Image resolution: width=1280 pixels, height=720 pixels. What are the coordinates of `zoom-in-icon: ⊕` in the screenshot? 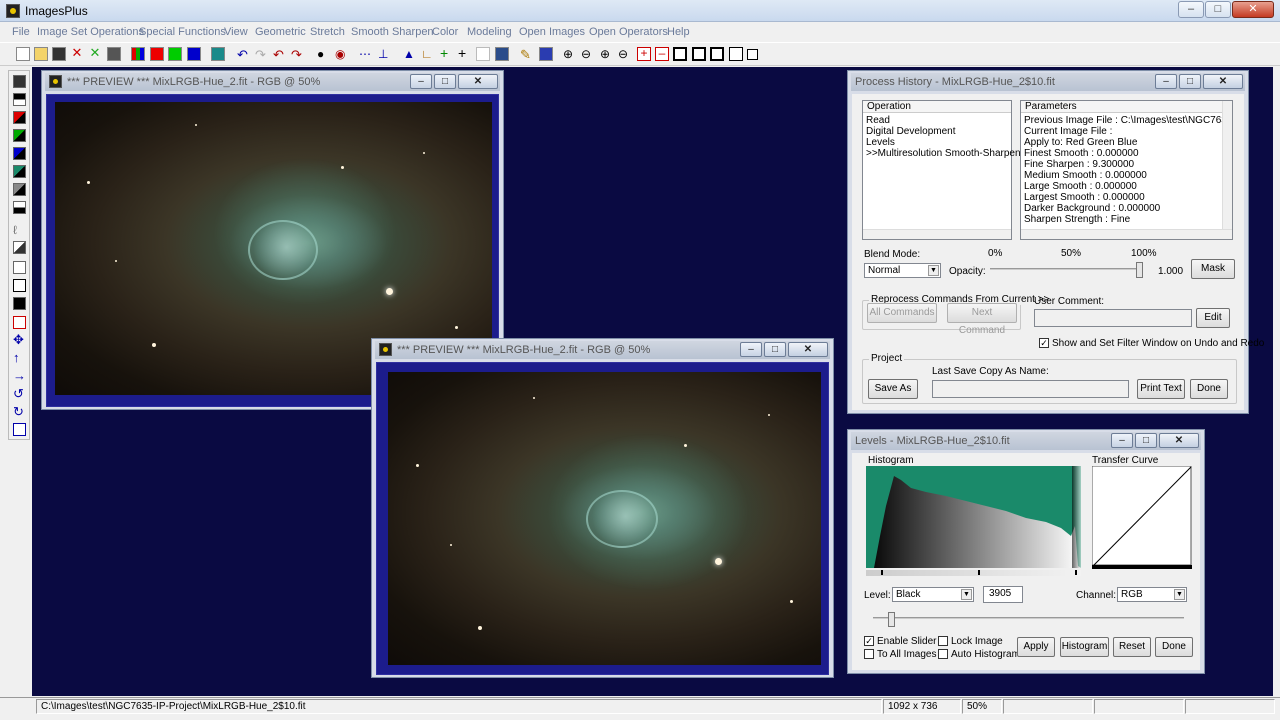 It's located at (570, 54).